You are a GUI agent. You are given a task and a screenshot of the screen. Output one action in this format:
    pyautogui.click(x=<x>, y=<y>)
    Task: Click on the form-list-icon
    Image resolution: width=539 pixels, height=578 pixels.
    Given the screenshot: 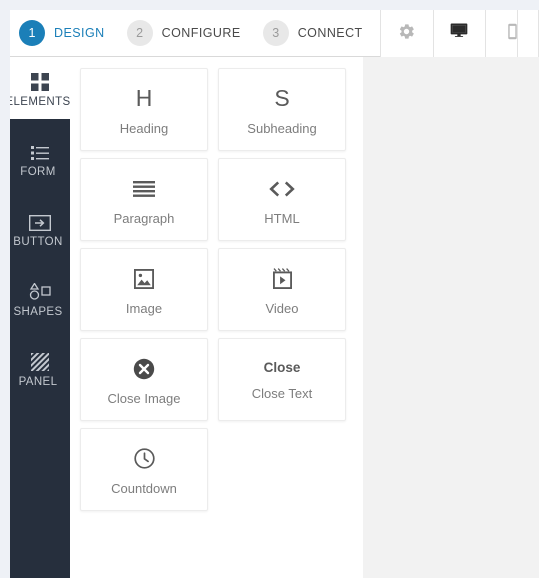 What is the action you would take?
    pyautogui.click(x=40, y=150)
    